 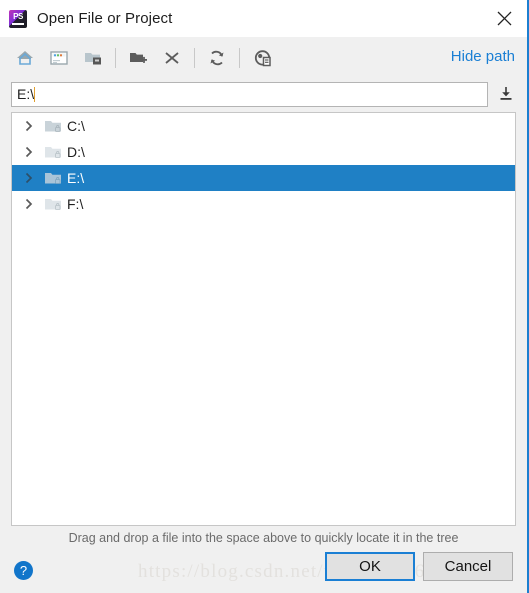 I want to click on project-folder-icon, so click(x=93, y=58).